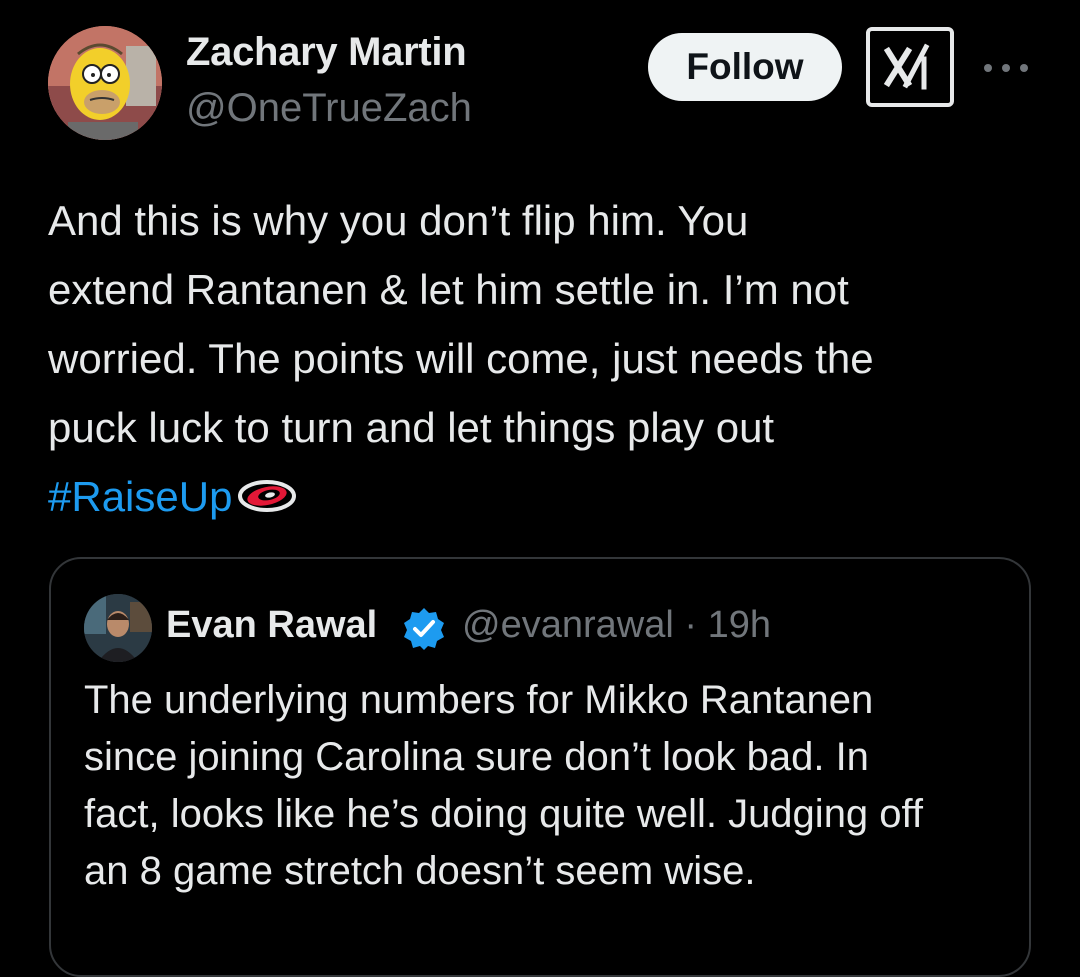 Image resolution: width=1080 pixels, height=977 pixels. Describe the element at coordinates (140, 496) in the screenshot. I see `hashtag-link: #RaiseUp` at that location.